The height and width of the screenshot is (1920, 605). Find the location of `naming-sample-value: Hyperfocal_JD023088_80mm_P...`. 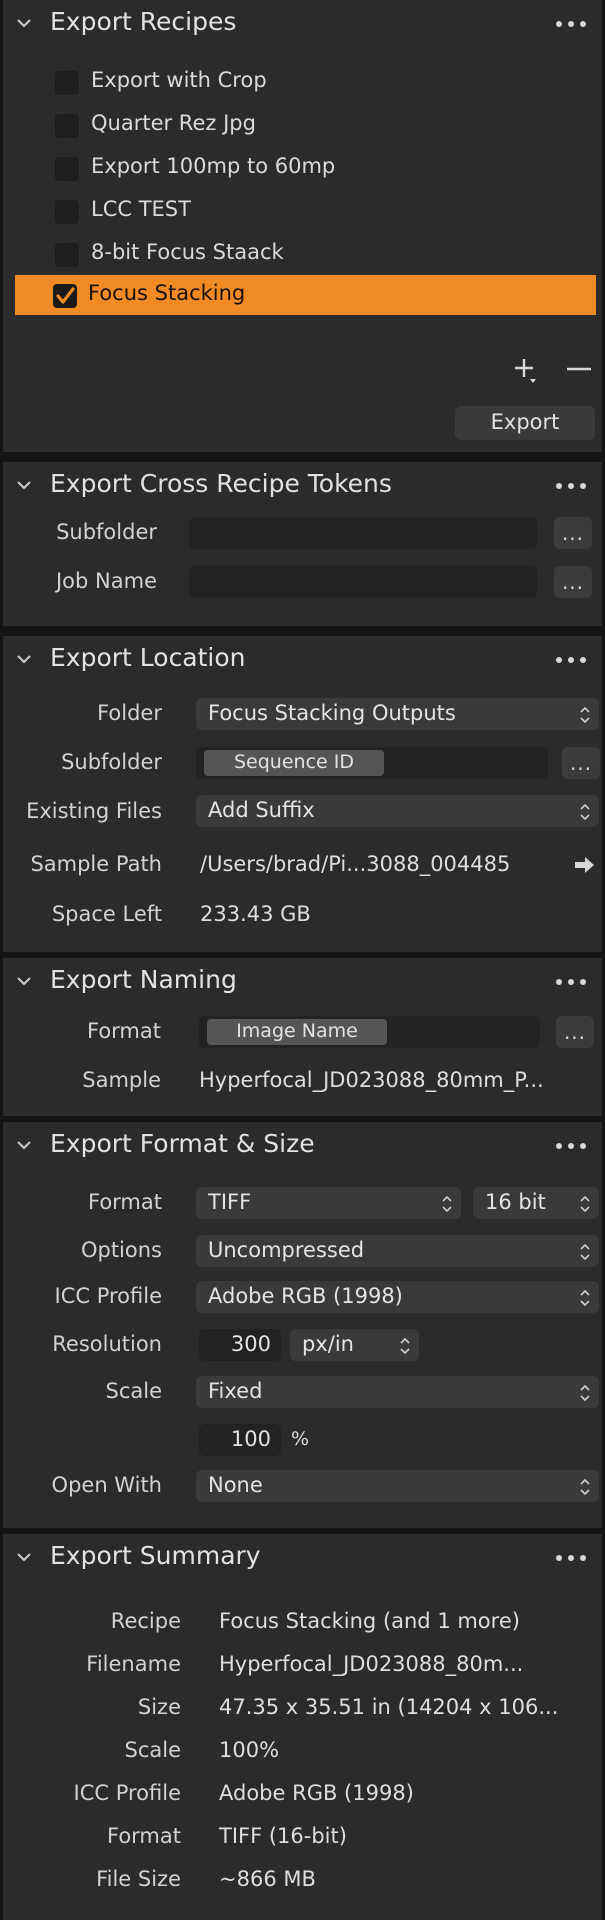

naming-sample-value: Hyperfocal_JD023088_80mm_P... is located at coordinates (371, 1080).